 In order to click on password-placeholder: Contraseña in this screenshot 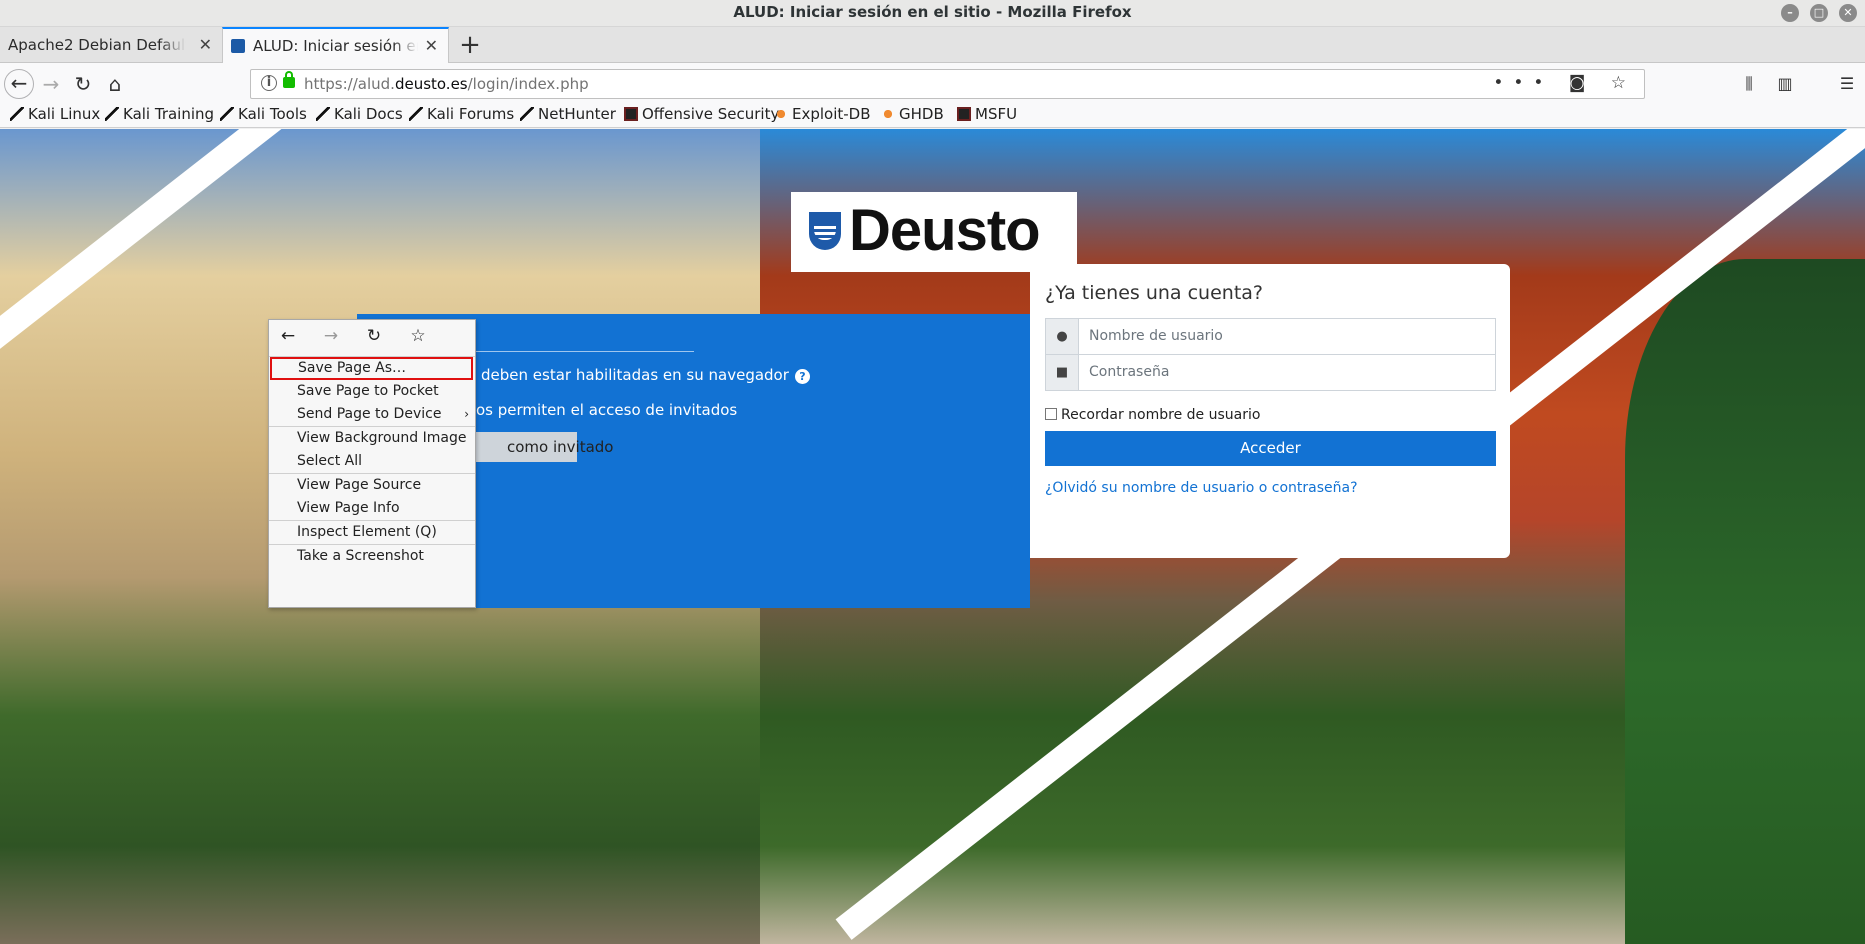, I will do `click(1129, 372)`.